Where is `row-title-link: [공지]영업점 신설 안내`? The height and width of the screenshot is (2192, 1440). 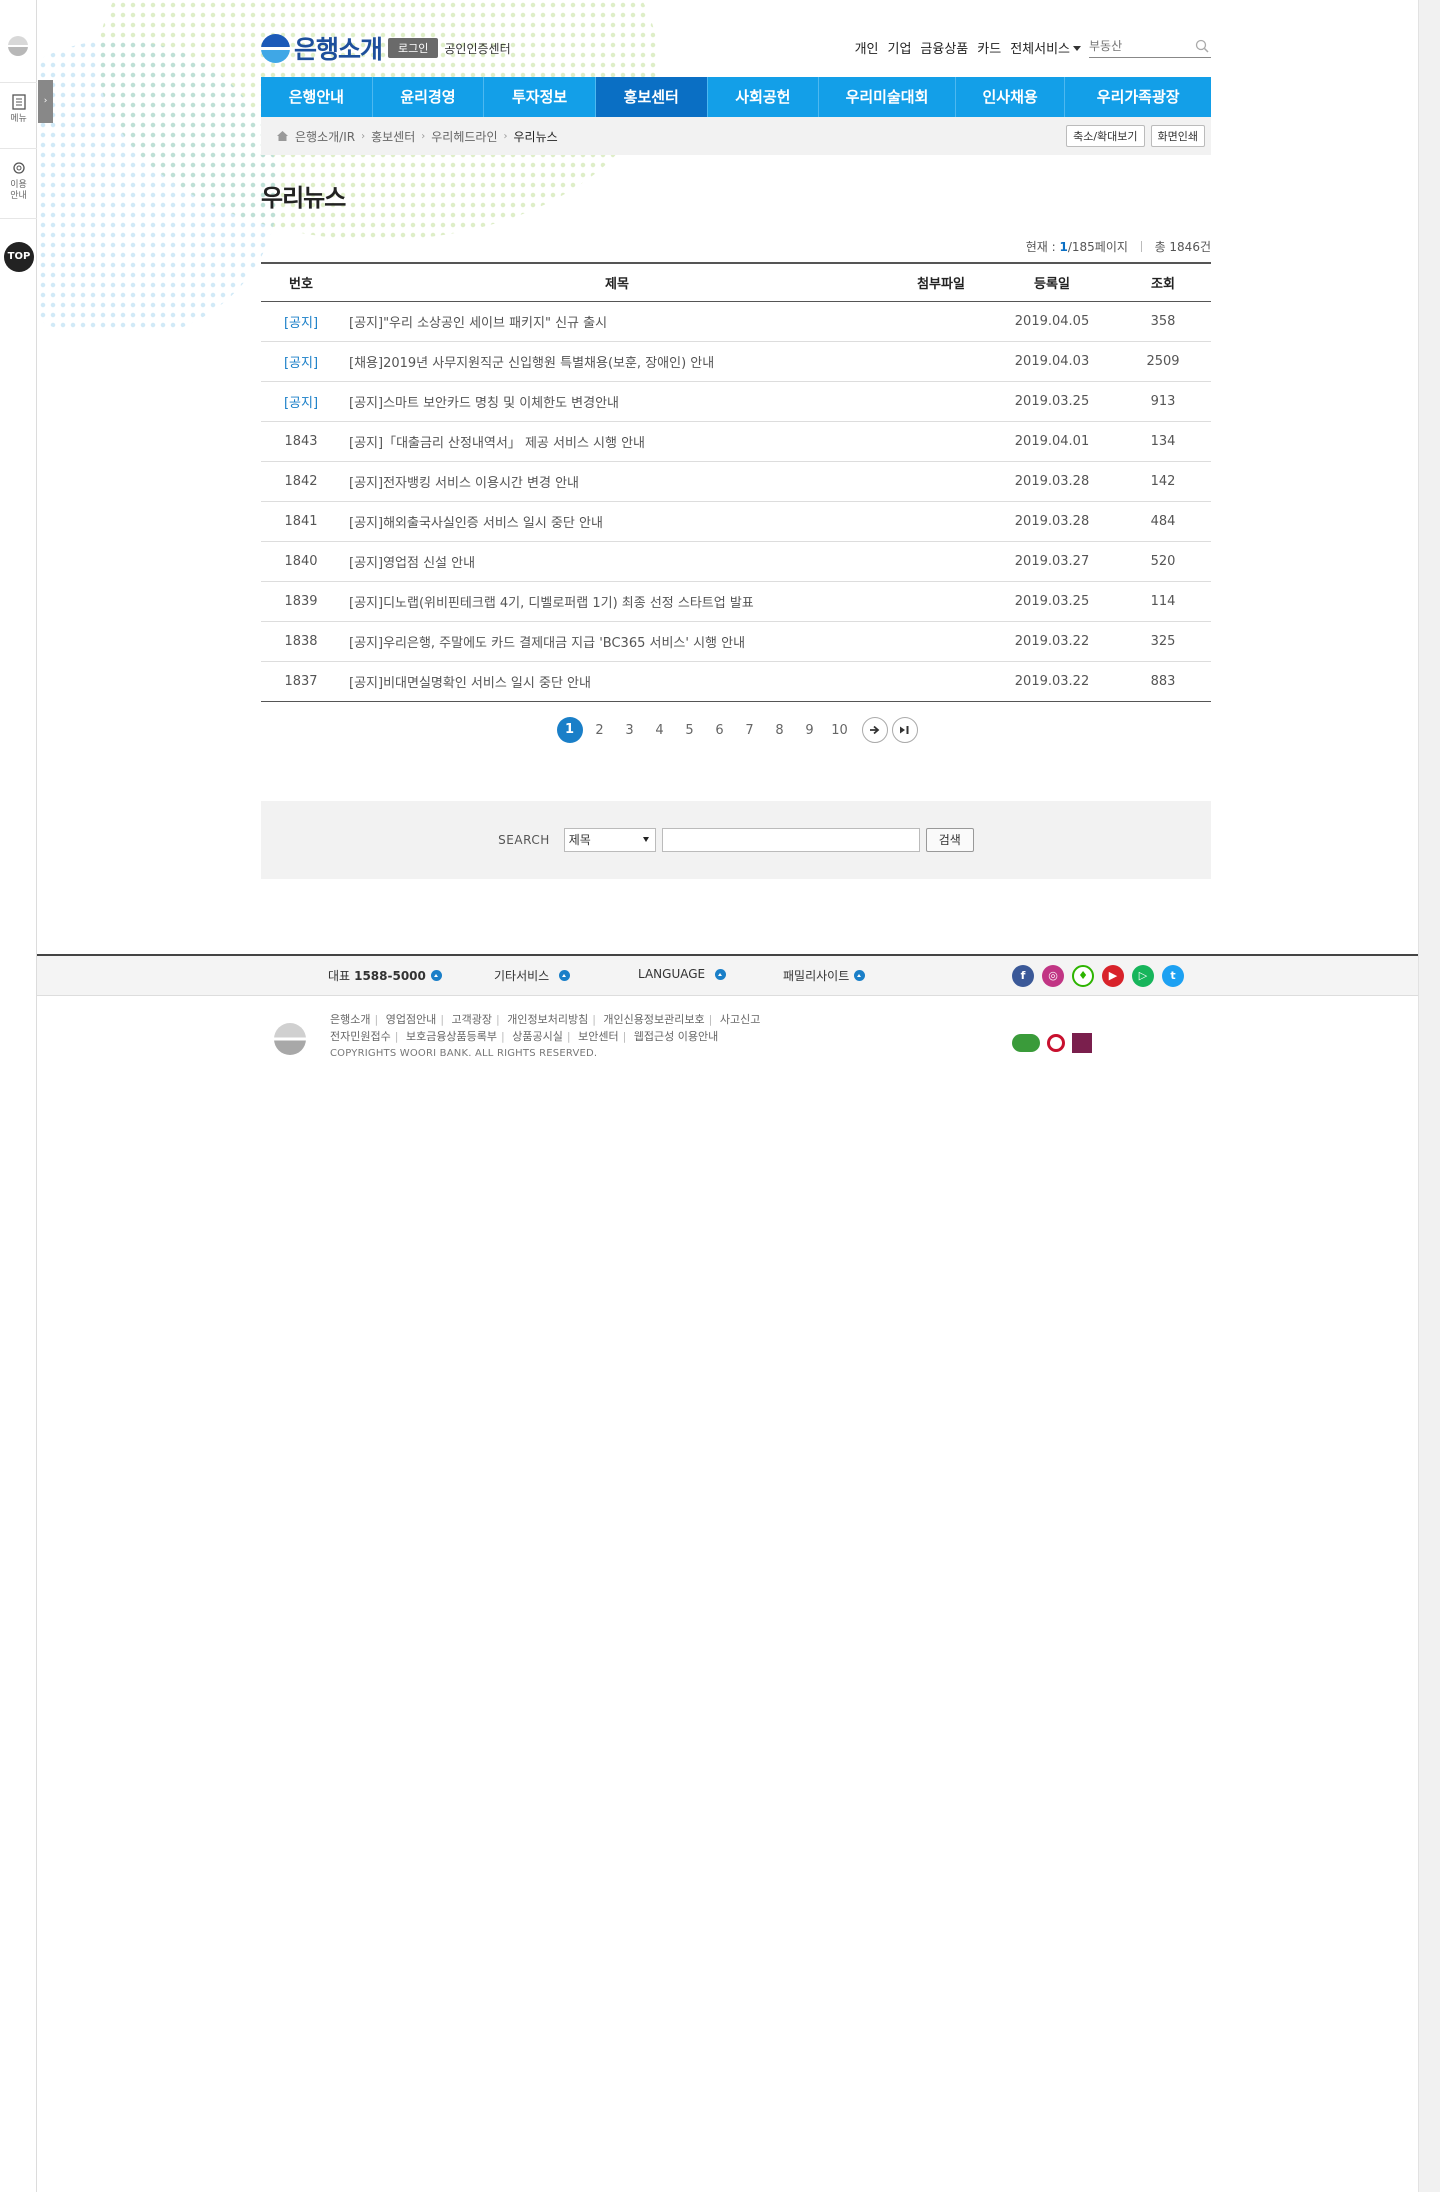
row-title-link: [공지]영업점 신설 안내 is located at coordinates (617, 561).